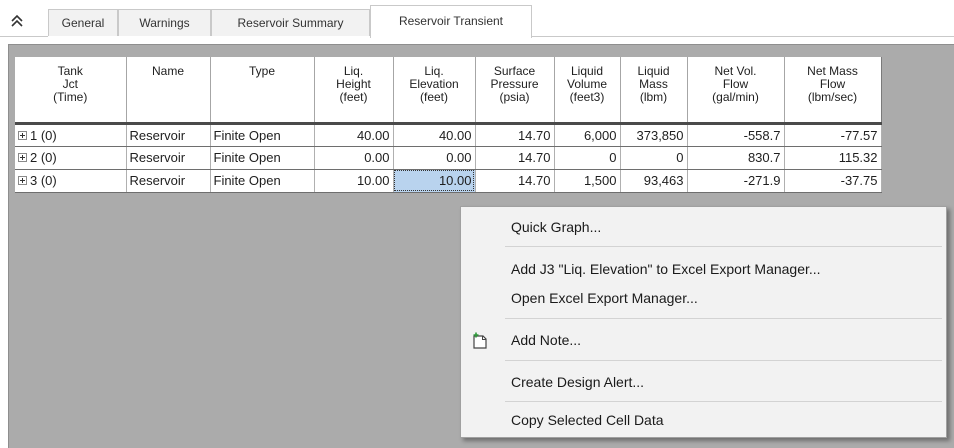  What do you see at coordinates (703, 420) in the screenshot?
I see `menu-item-copy-selected-cell-data: Copy Selected Cell Data` at bounding box center [703, 420].